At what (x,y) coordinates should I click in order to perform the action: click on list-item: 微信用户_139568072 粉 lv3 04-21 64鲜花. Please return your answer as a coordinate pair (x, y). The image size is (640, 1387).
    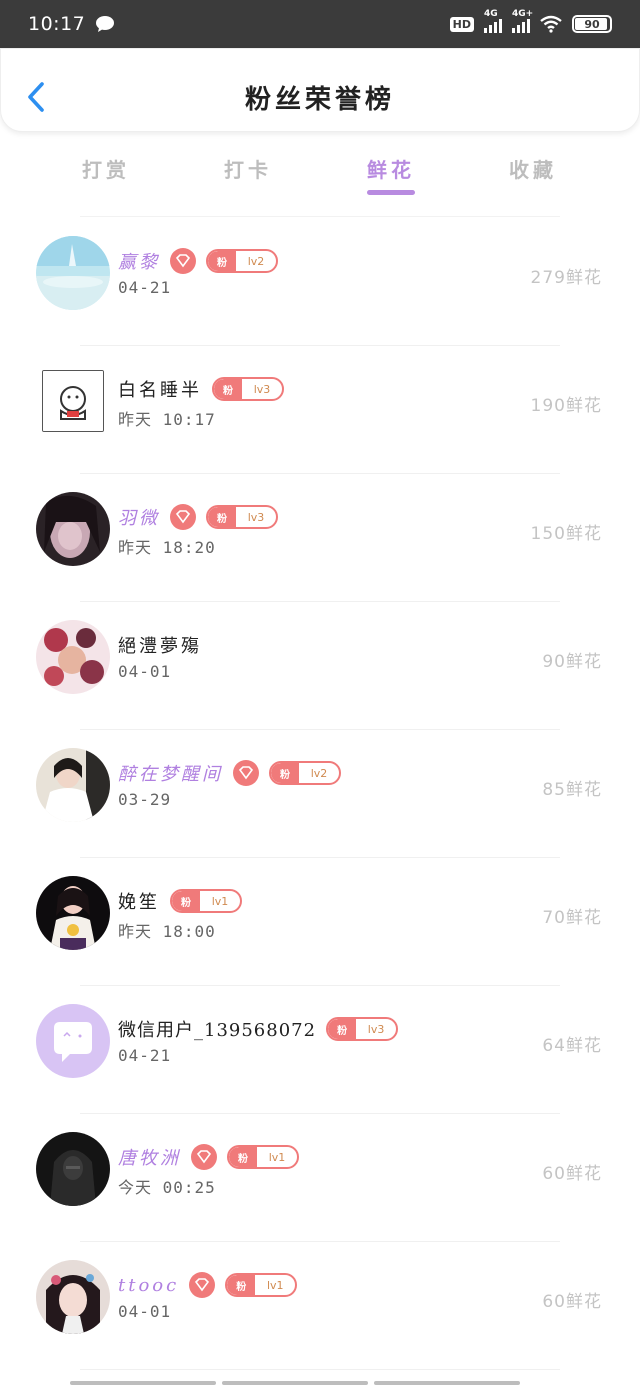
    Looking at the image, I should click on (320, 1050).